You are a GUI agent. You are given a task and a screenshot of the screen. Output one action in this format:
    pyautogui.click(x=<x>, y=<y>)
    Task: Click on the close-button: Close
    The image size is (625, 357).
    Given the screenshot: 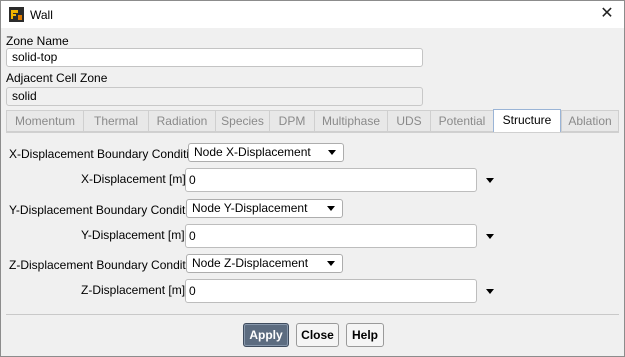 What is the action you would take?
    pyautogui.click(x=317, y=335)
    